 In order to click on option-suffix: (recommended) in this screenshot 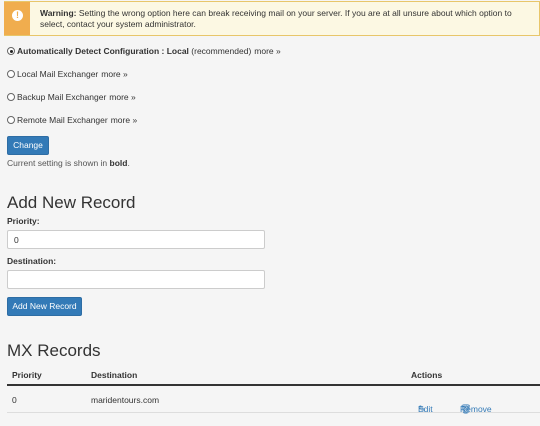, I will do `click(221, 51)`.